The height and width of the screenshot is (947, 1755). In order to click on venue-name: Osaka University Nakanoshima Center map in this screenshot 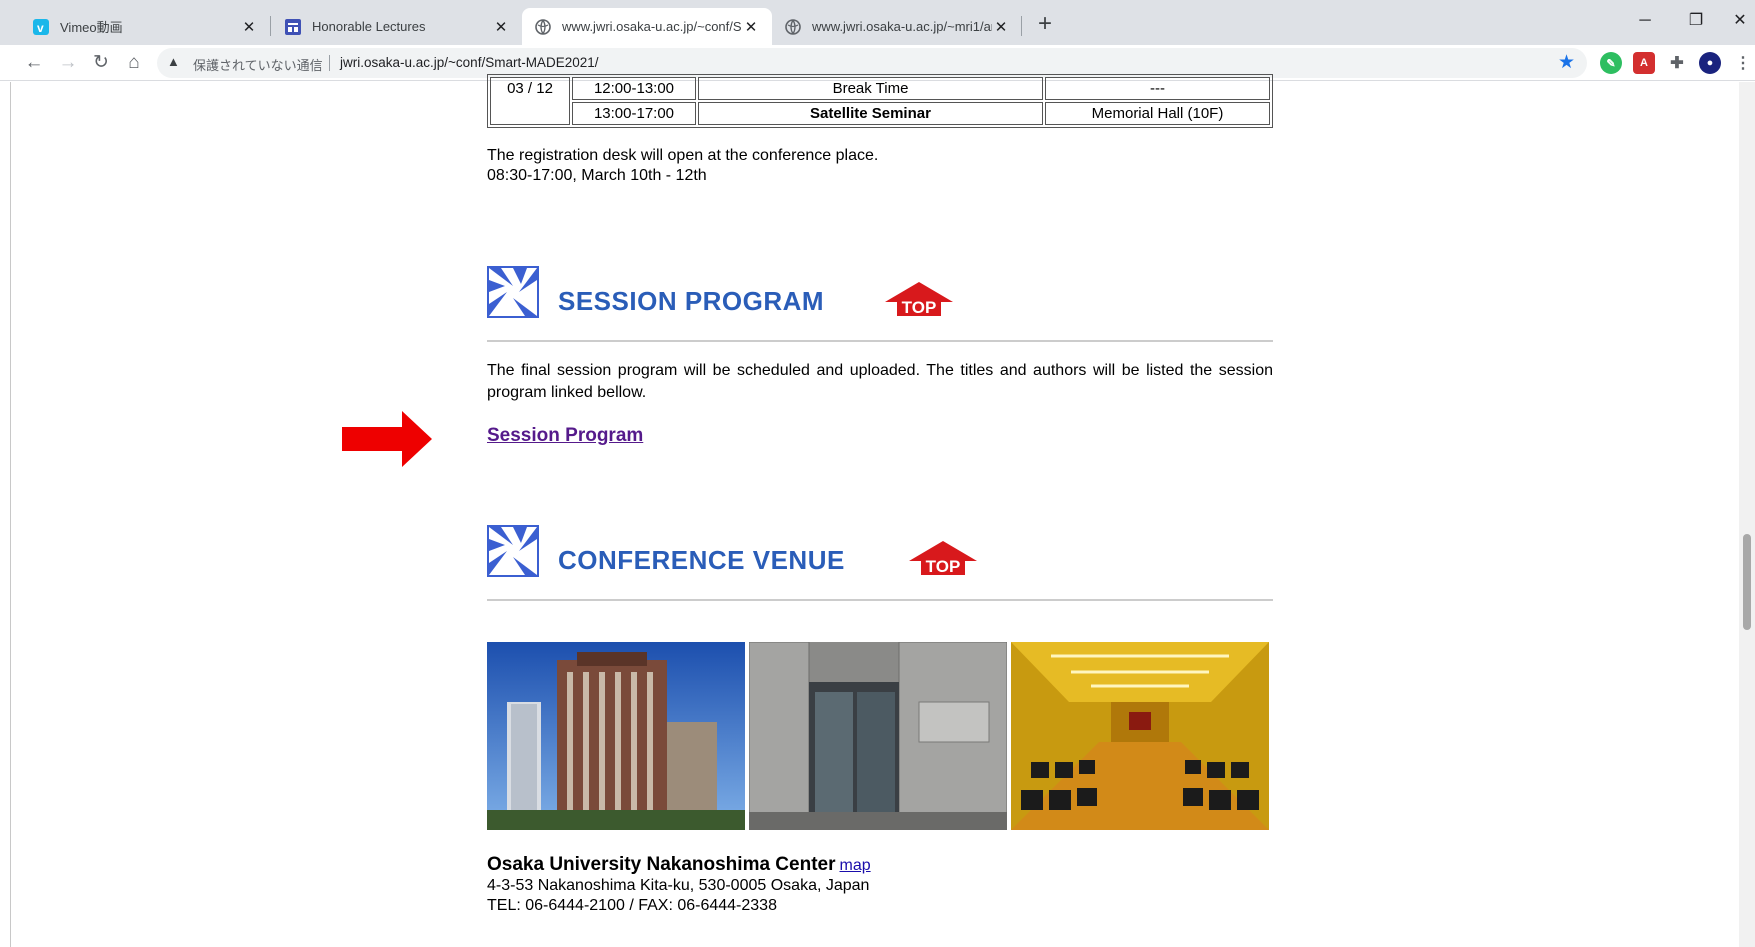, I will do `click(679, 865)`.